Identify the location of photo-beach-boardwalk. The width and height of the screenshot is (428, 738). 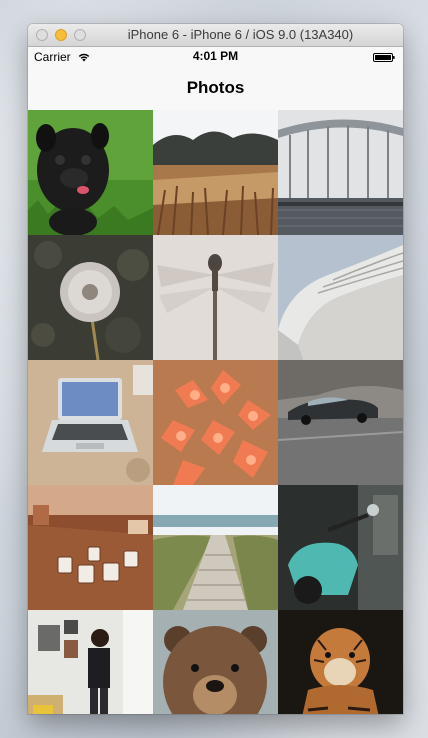
(215, 547).